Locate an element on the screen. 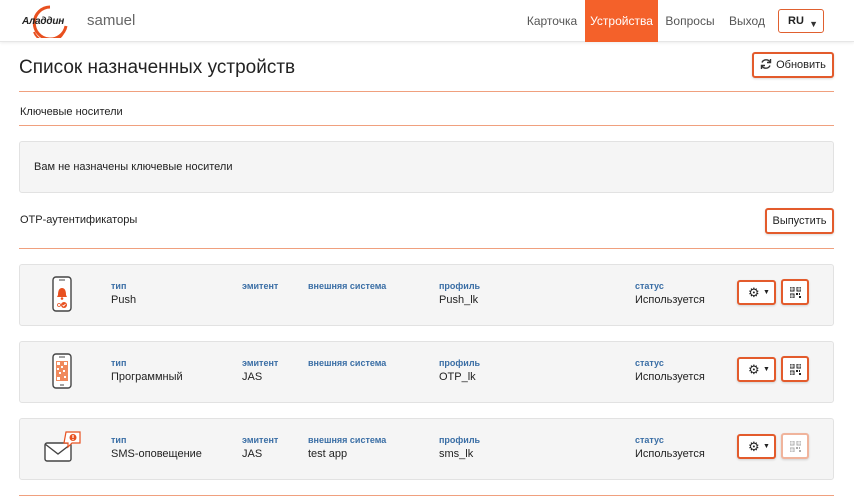  qr-code-button-disabled is located at coordinates (795, 446).